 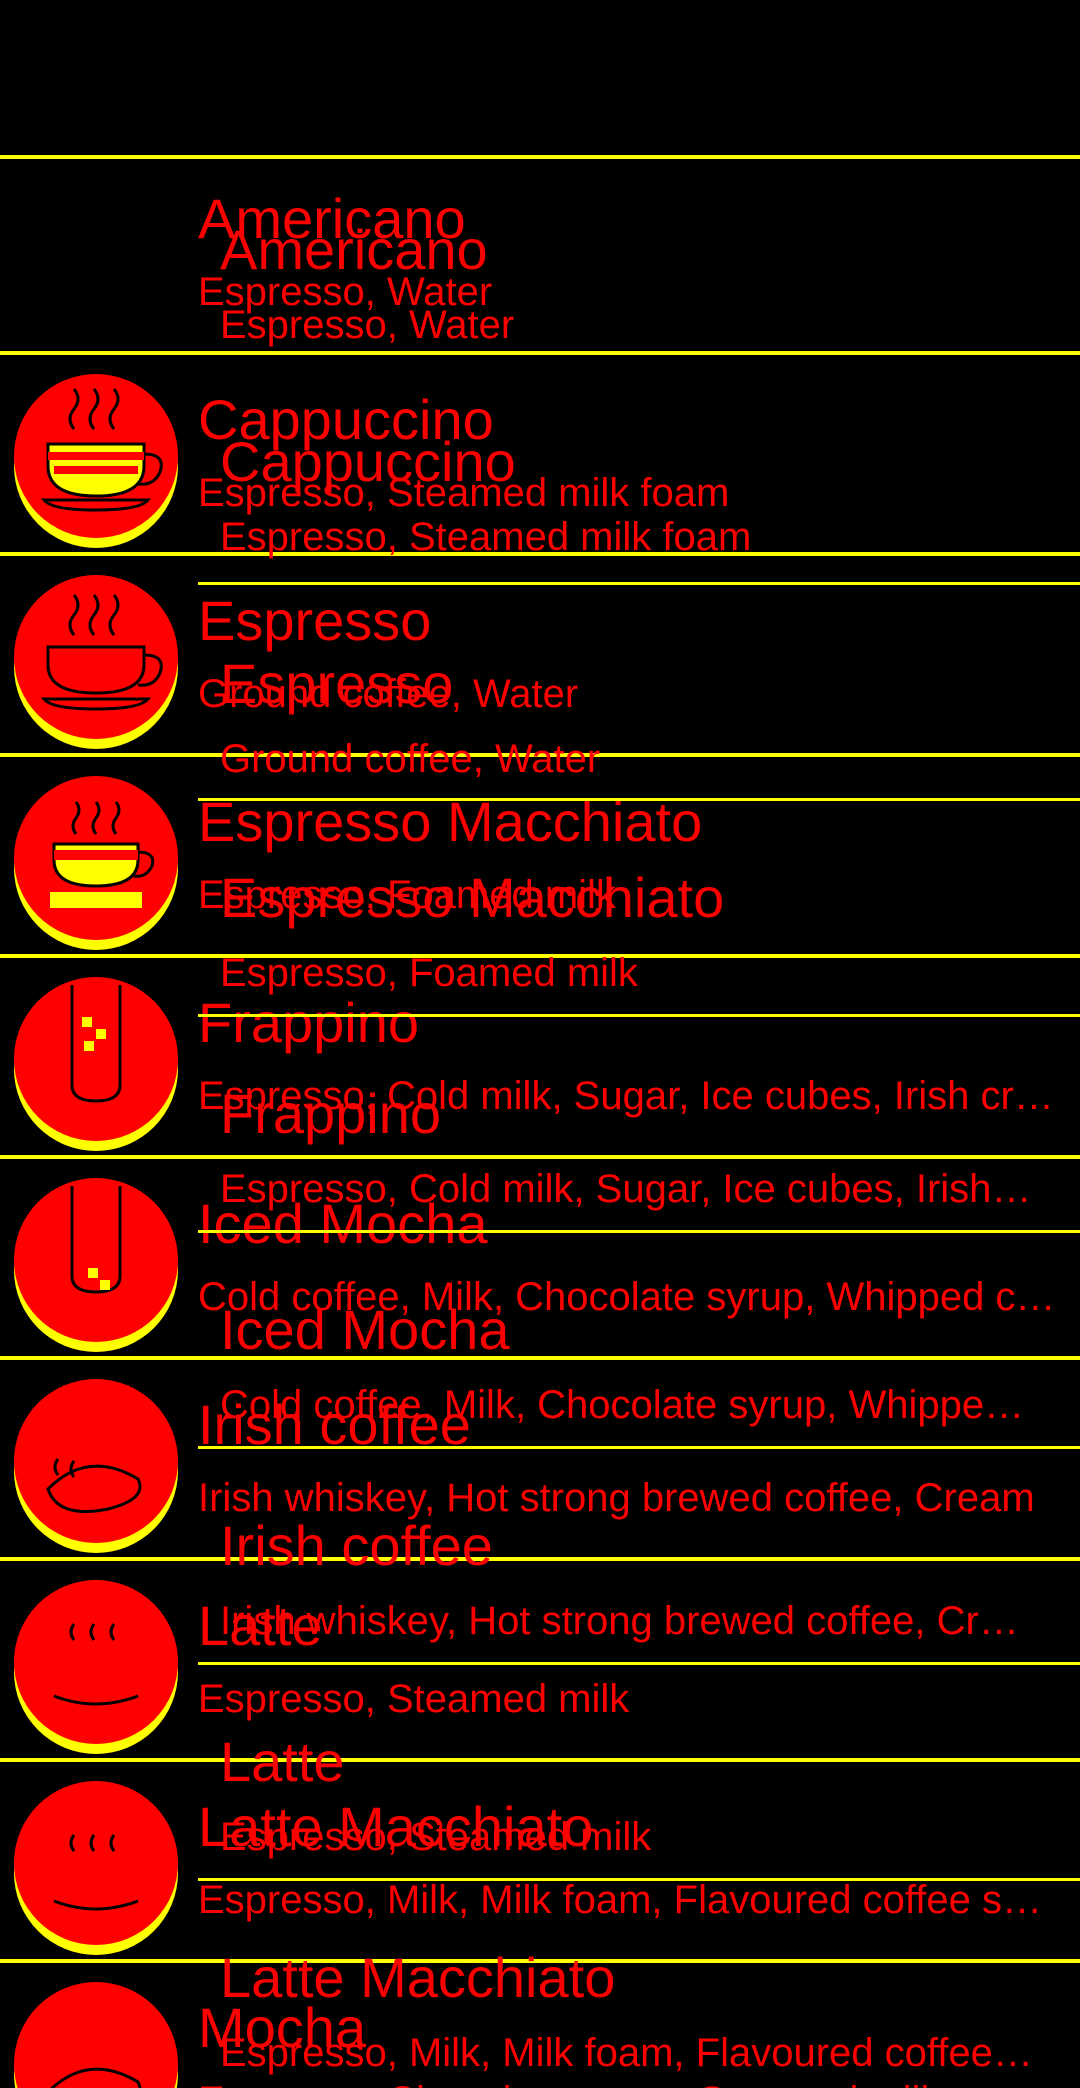 I want to click on coffee-name: Cappuccino, so click(x=368, y=461).